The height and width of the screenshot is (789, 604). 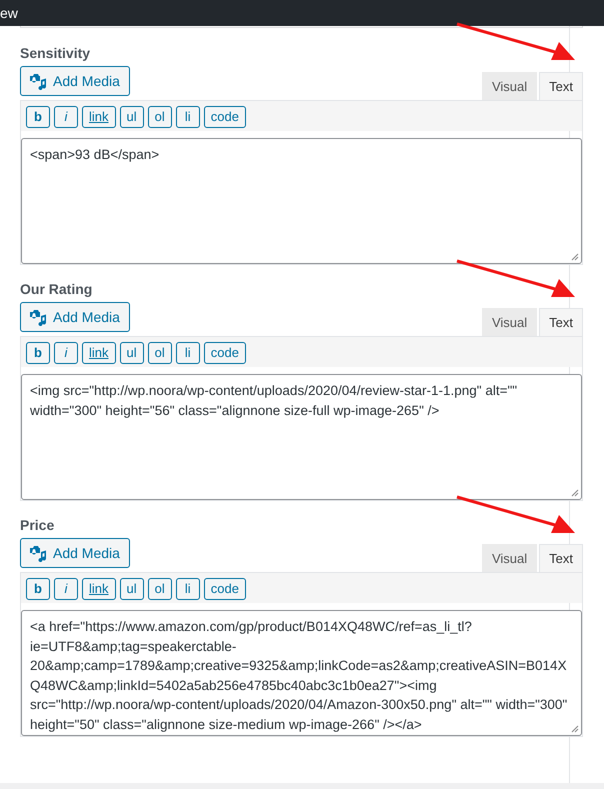 I want to click on field-label: Our Rating, so click(x=57, y=289).